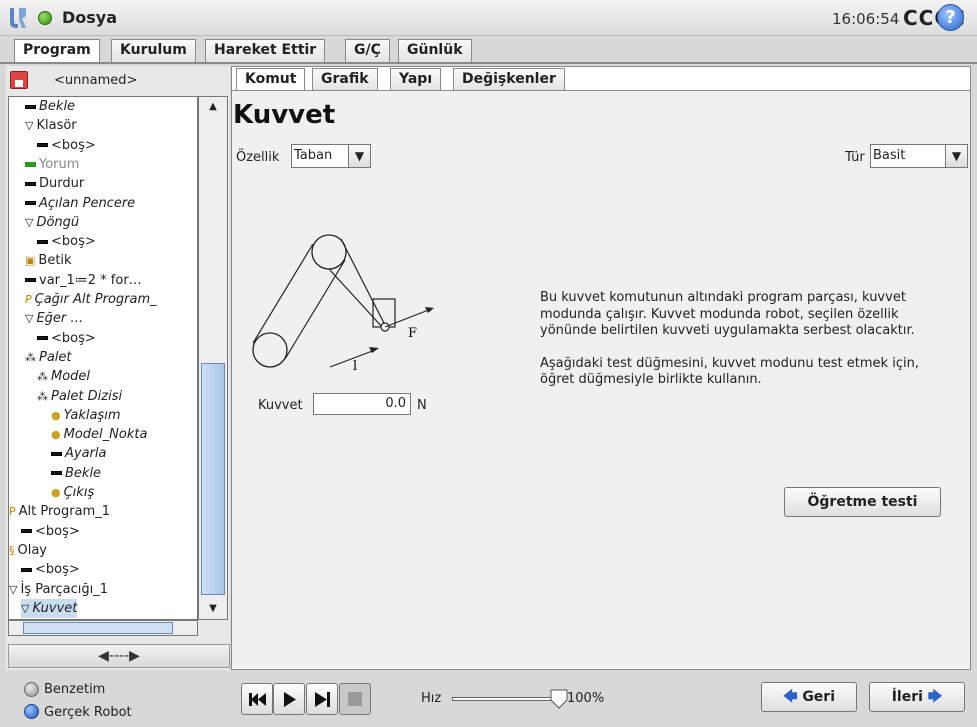 The width and height of the screenshot is (977, 727). Describe the element at coordinates (89, 17) in the screenshot. I see `app-file-menu: Dosya` at that location.